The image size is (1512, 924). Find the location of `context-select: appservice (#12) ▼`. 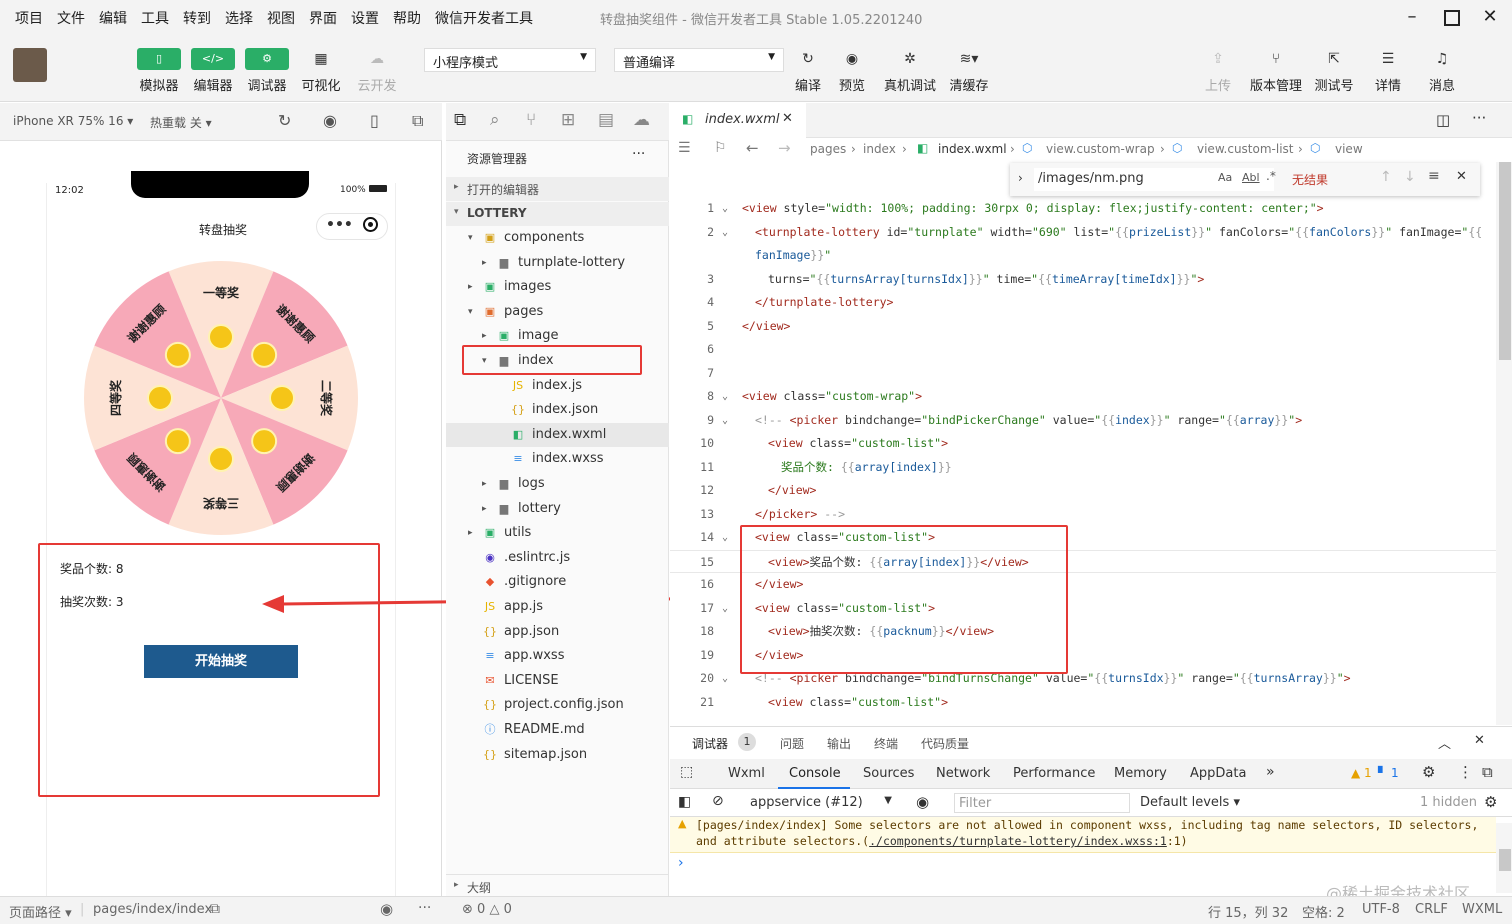

context-select: appservice (#12) ▼ is located at coordinates (820, 803).